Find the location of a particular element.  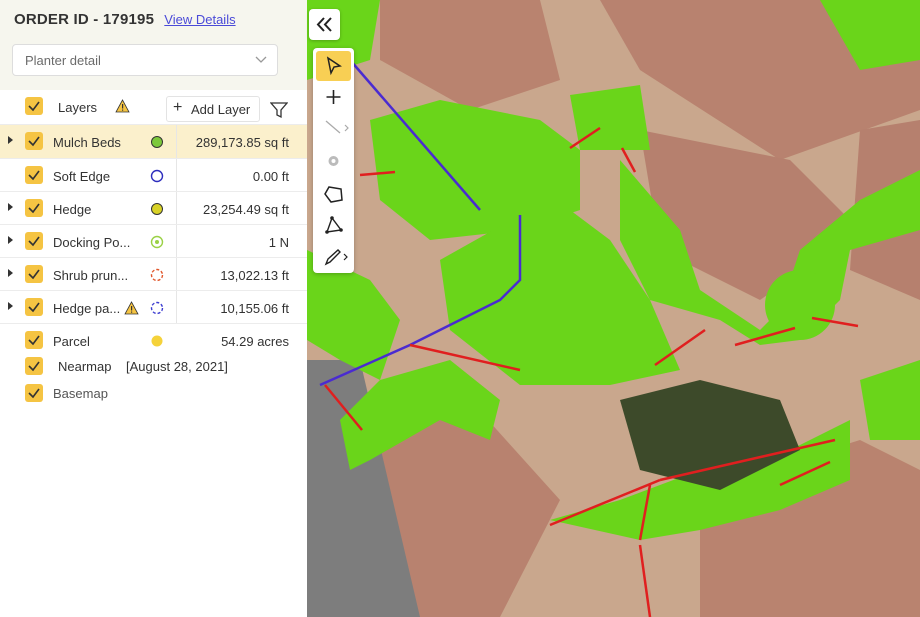

layer-name: Hedge is located at coordinates (72, 209).